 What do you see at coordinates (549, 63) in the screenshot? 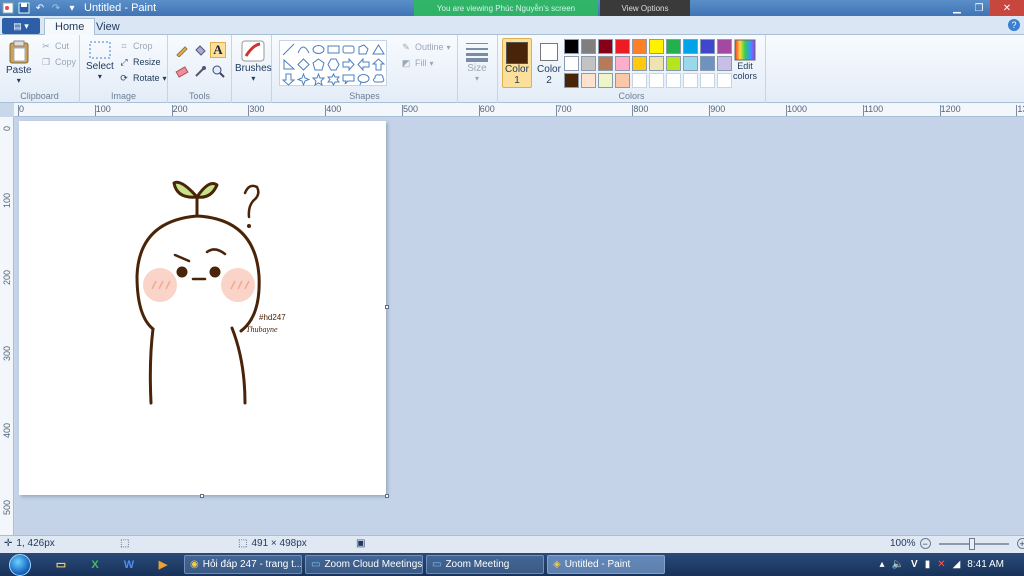
I see `color2-button: Color 2` at bounding box center [549, 63].